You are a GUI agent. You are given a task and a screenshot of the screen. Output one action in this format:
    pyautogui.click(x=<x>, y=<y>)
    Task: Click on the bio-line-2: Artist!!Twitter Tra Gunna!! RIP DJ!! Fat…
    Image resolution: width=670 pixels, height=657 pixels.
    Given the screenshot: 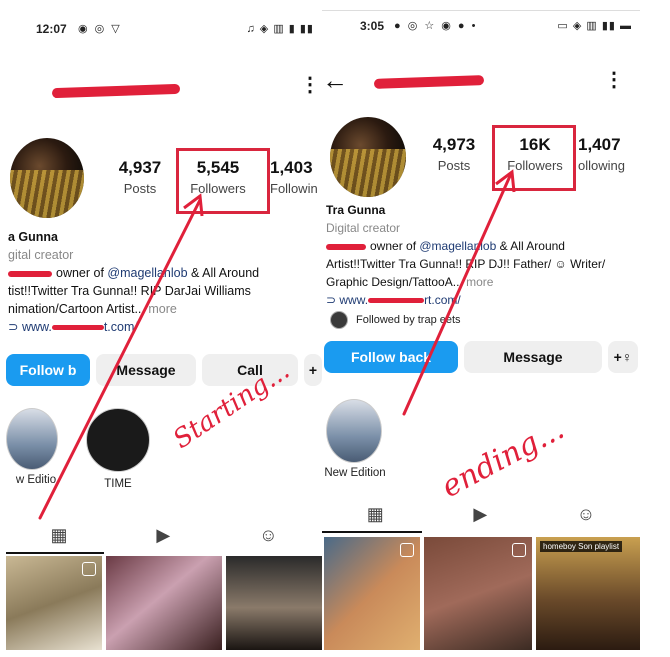 What is the action you would take?
    pyautogui.click(x=466, y=264)
    